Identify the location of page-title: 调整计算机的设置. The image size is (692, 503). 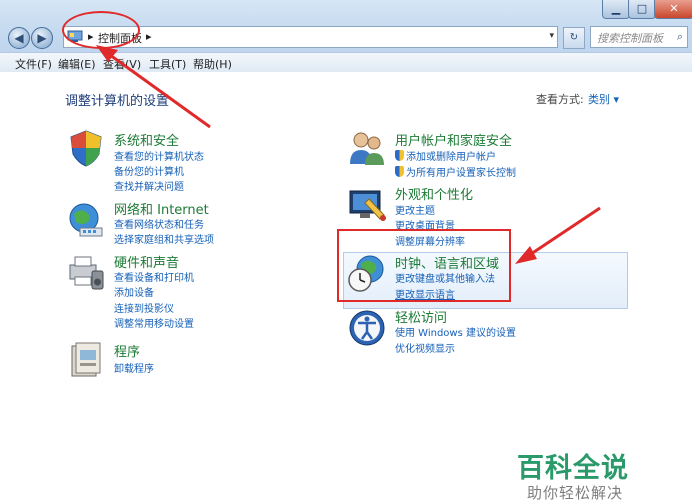
(117, 101).